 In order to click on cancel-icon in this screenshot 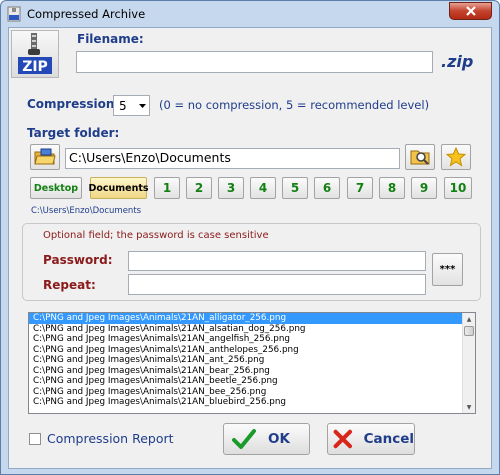, I will do `click(343, 439)`.